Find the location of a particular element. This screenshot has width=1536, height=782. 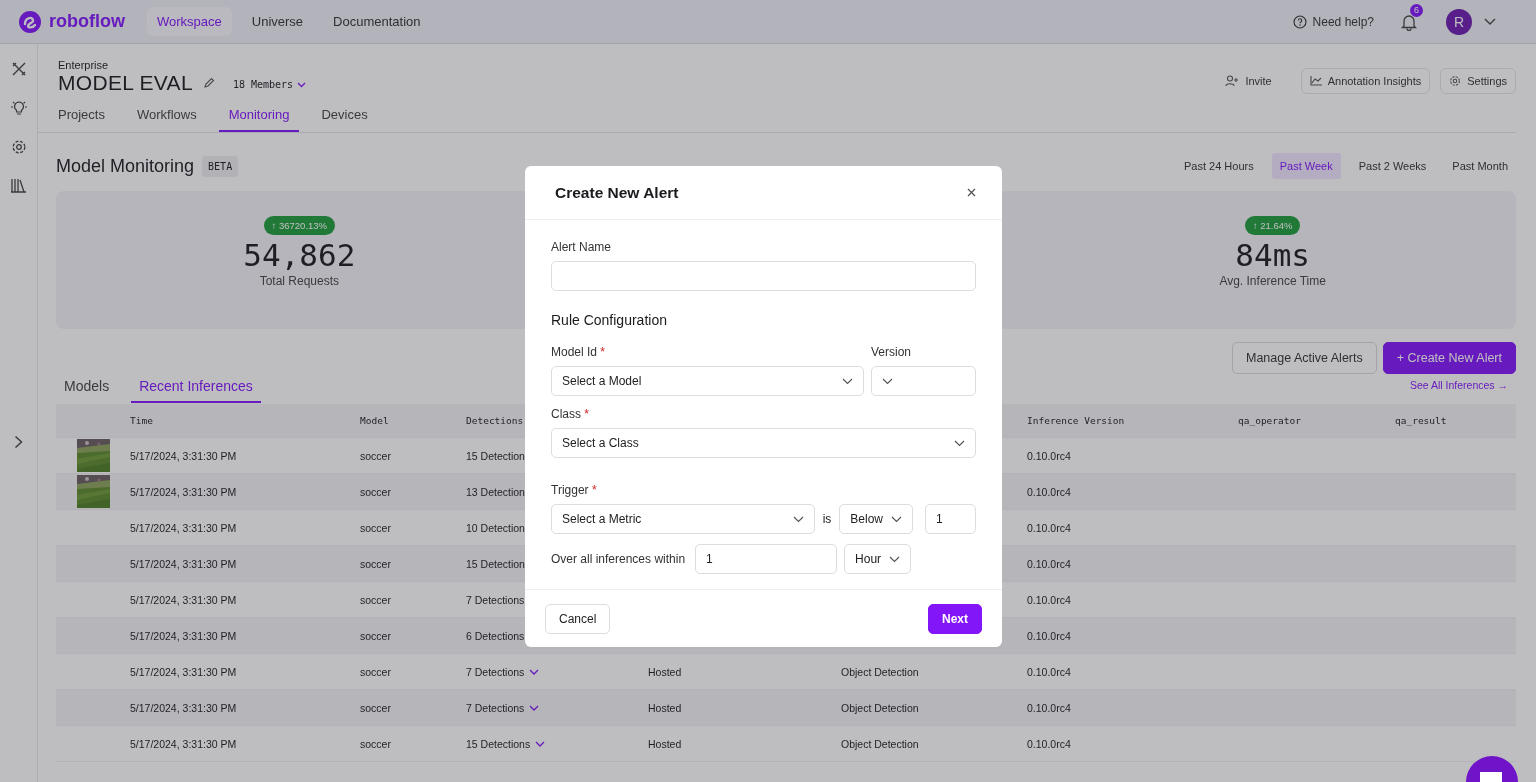

beta-badge: BETA is located at coordinates (220, 166).